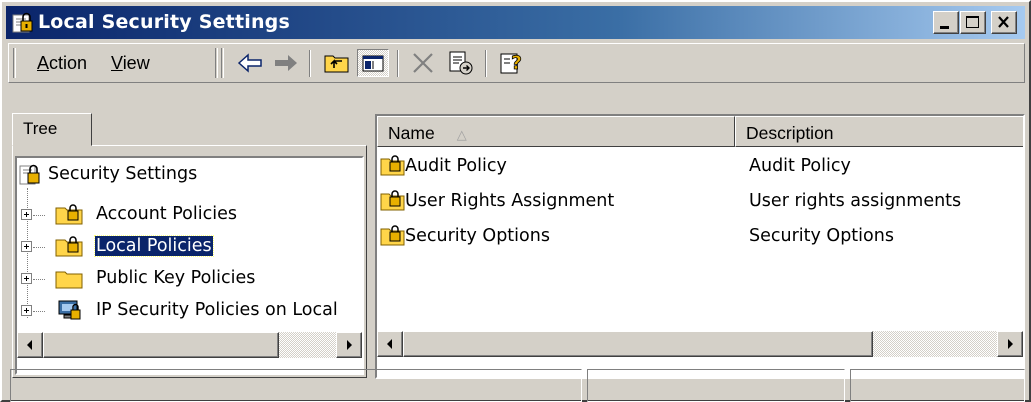 The image size is (1031, 402). Describe the element at coordinates (43, 63) in the screenshot. I see `menu-action-accel: A` at that location.